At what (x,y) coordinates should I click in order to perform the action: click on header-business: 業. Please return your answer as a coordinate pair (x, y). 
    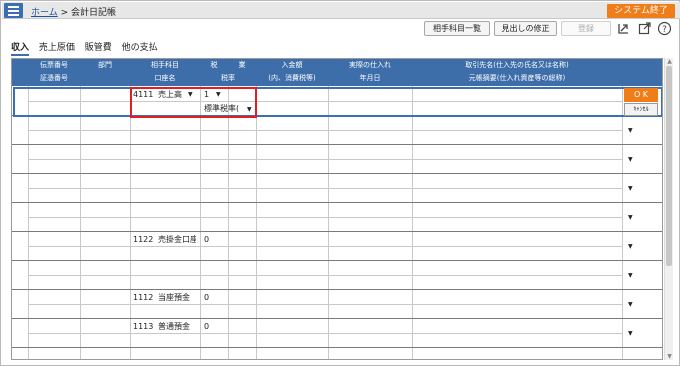
    Looking at the image, I should click on (242, 65).